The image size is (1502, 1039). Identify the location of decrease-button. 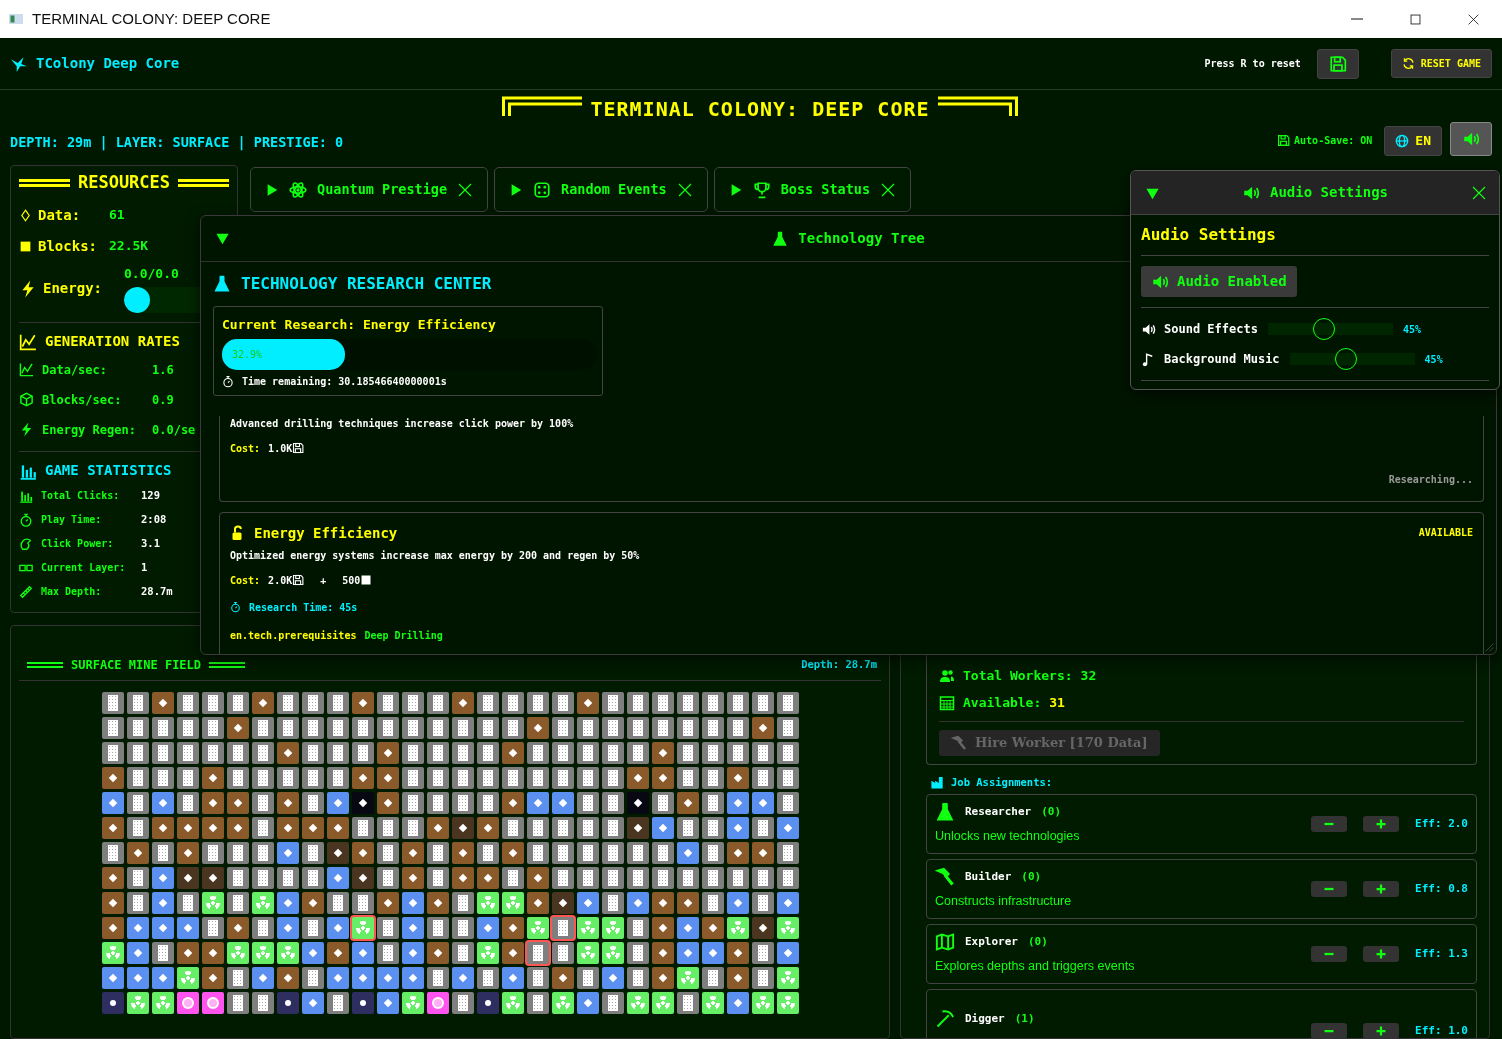
(1329, 1030).